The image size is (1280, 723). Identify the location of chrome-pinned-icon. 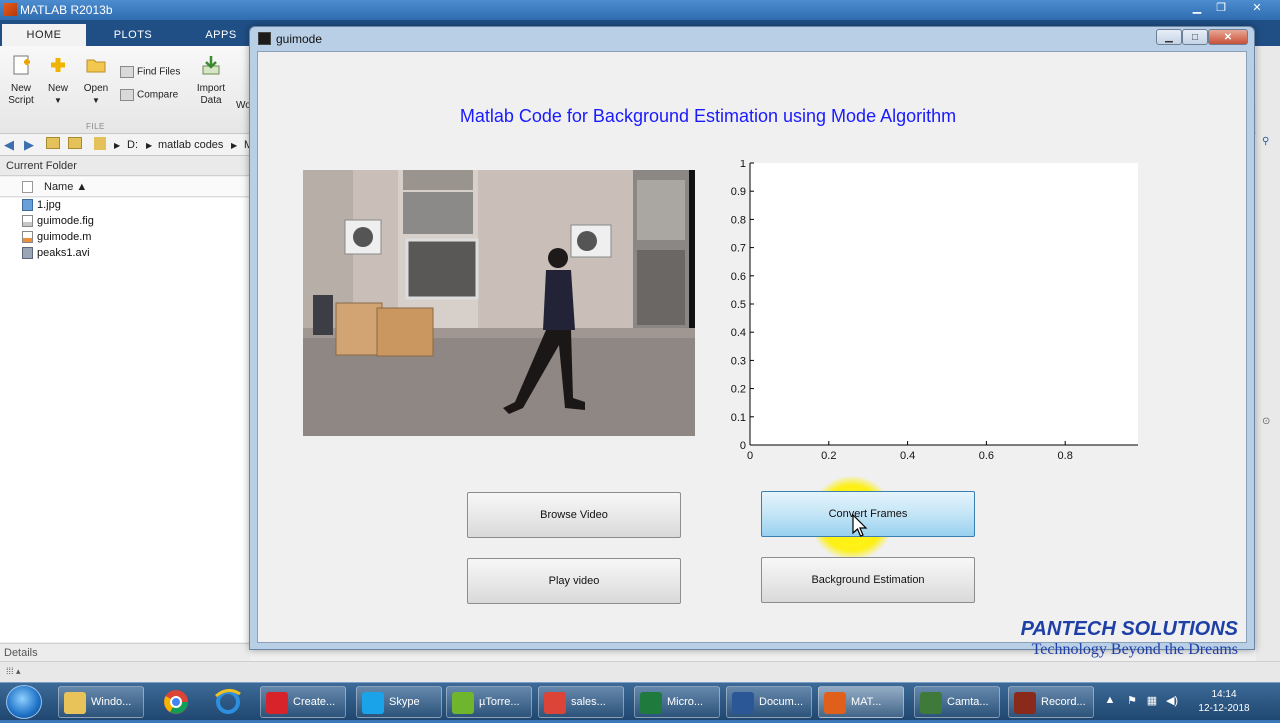
(176, 702).